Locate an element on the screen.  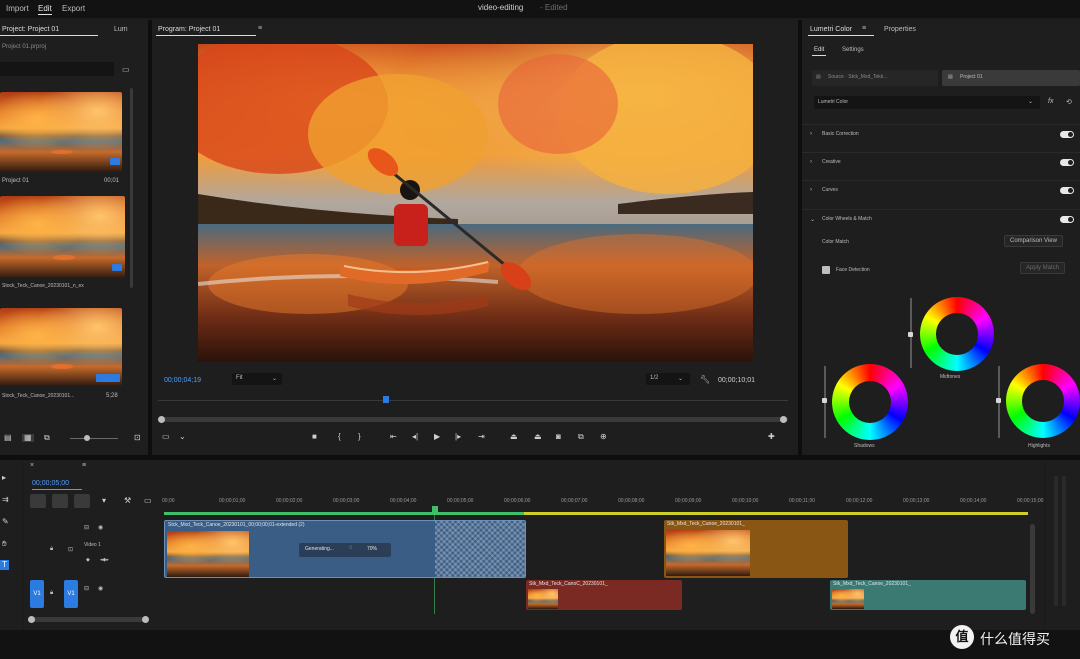
zoom-slider-knob is located at coordinates (87, 438).